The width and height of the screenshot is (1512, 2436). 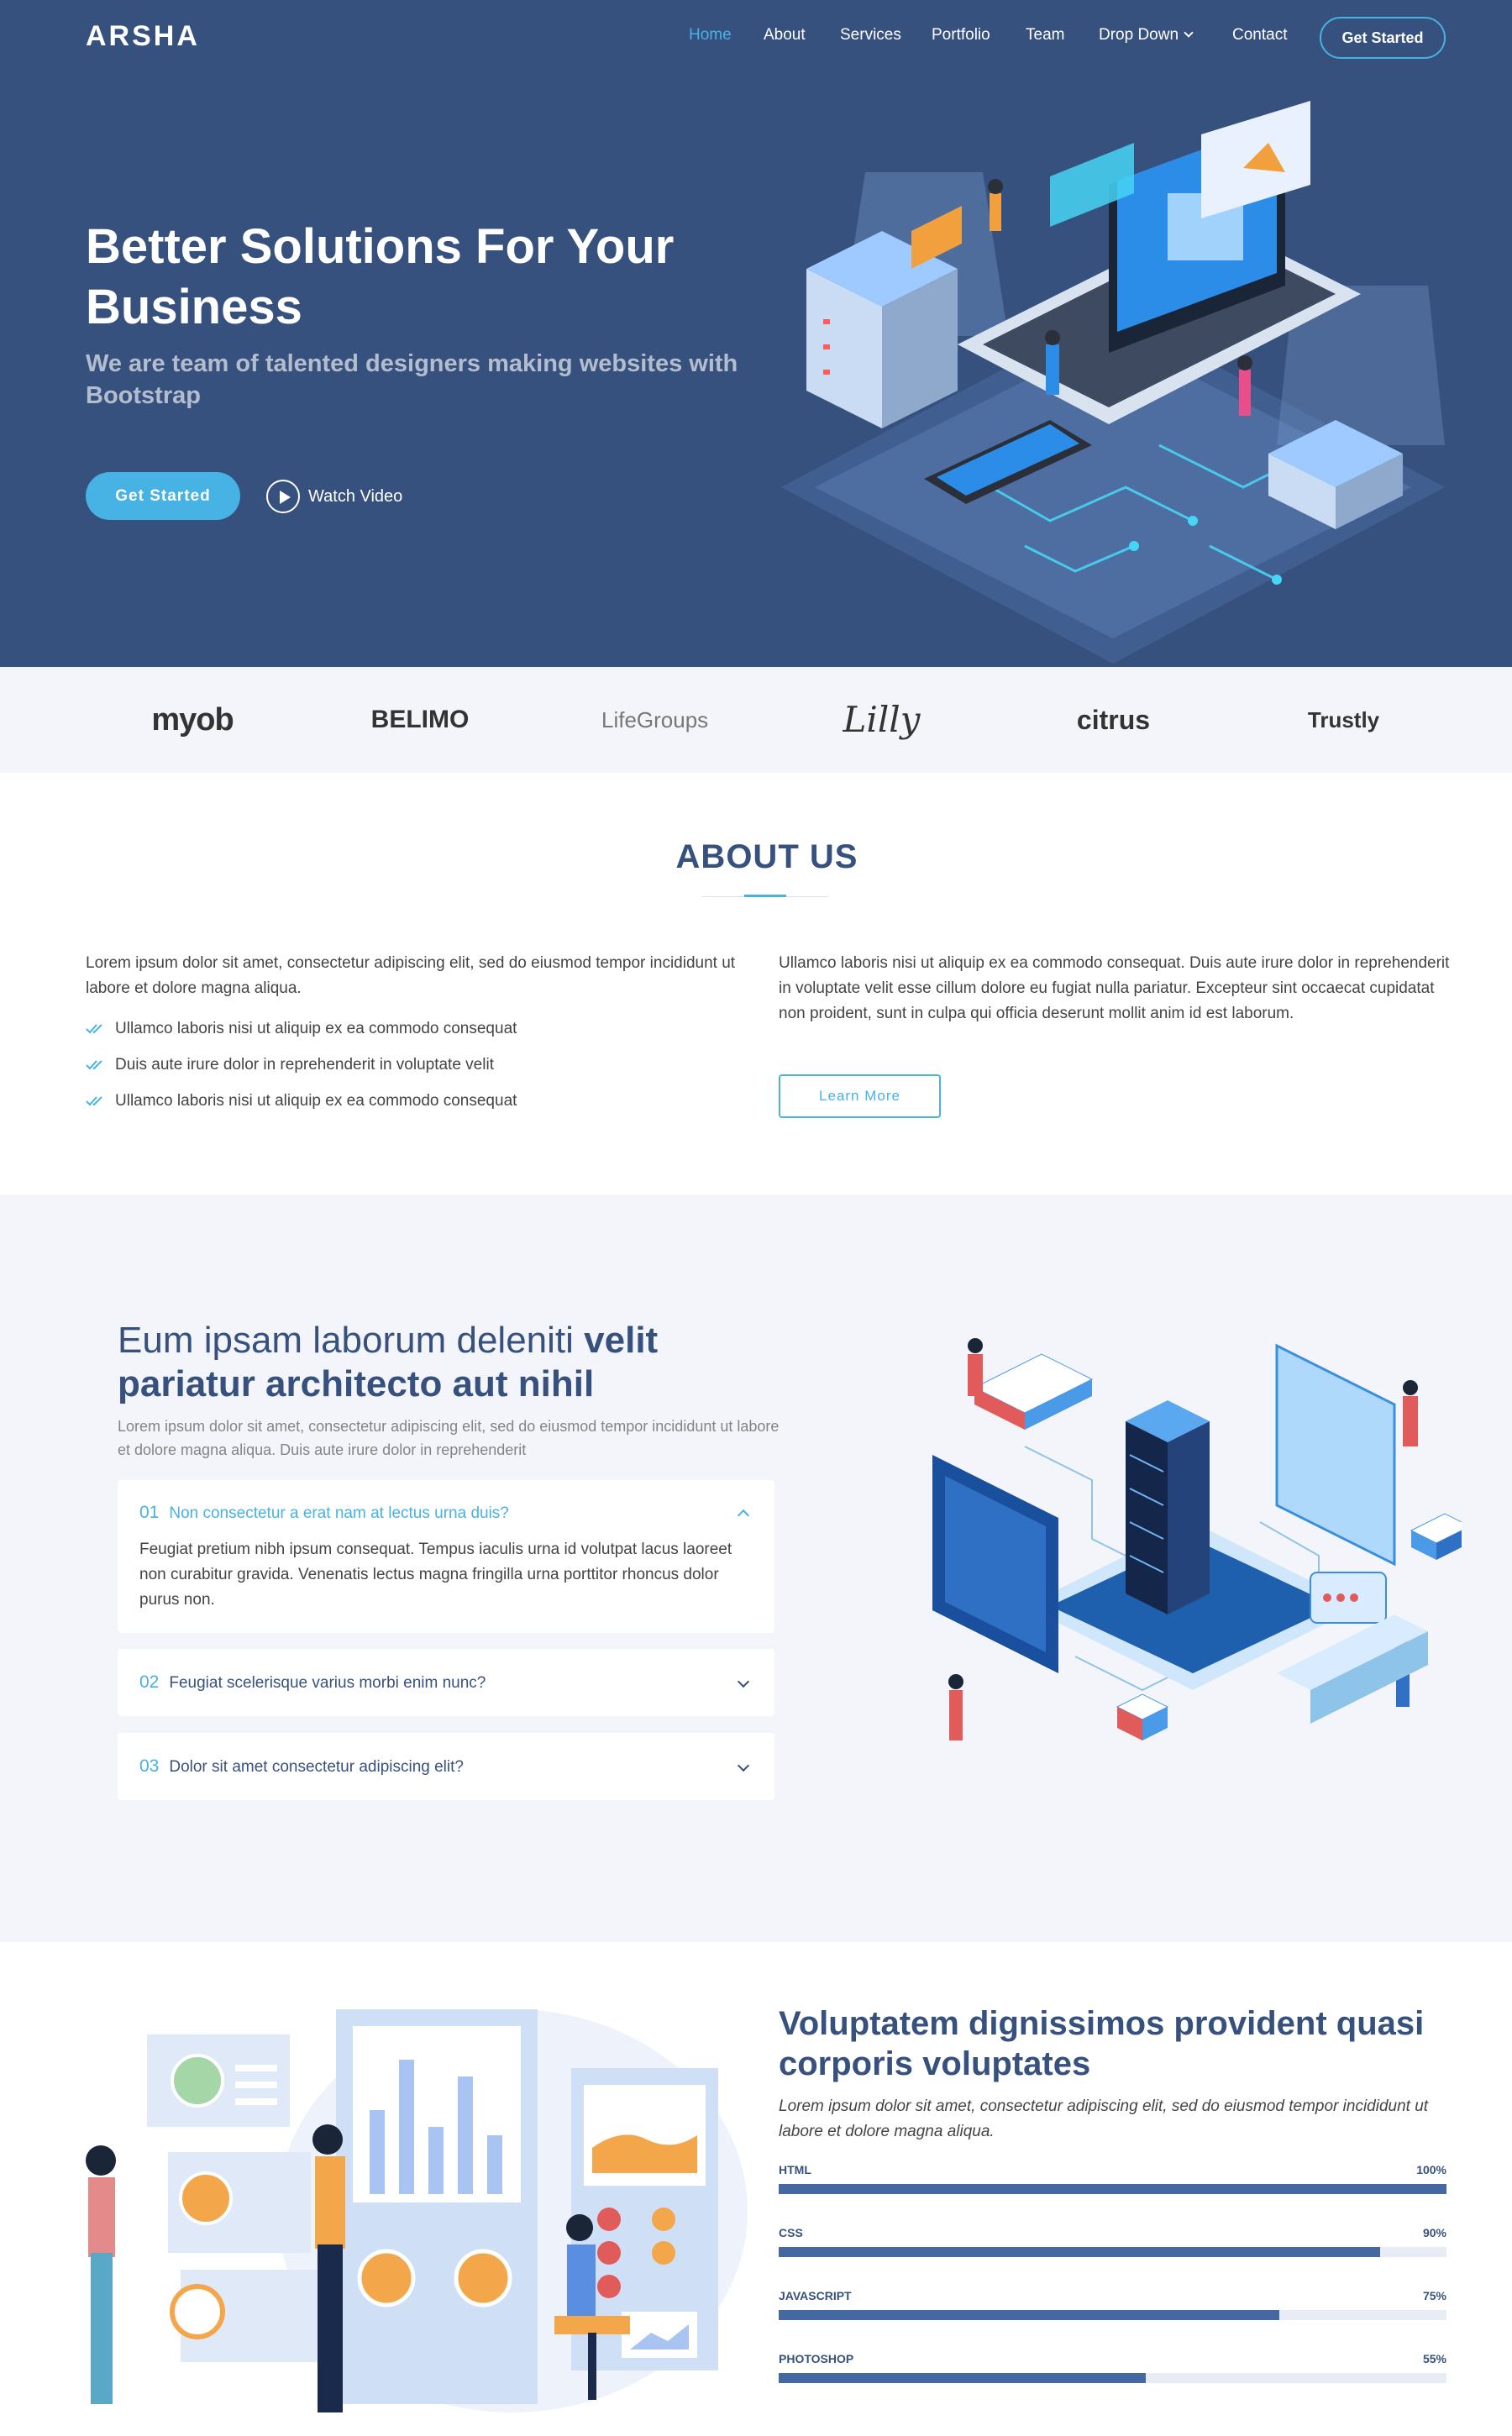 I want to click on skill-value: 90%, so click(x=1434, y=2232).